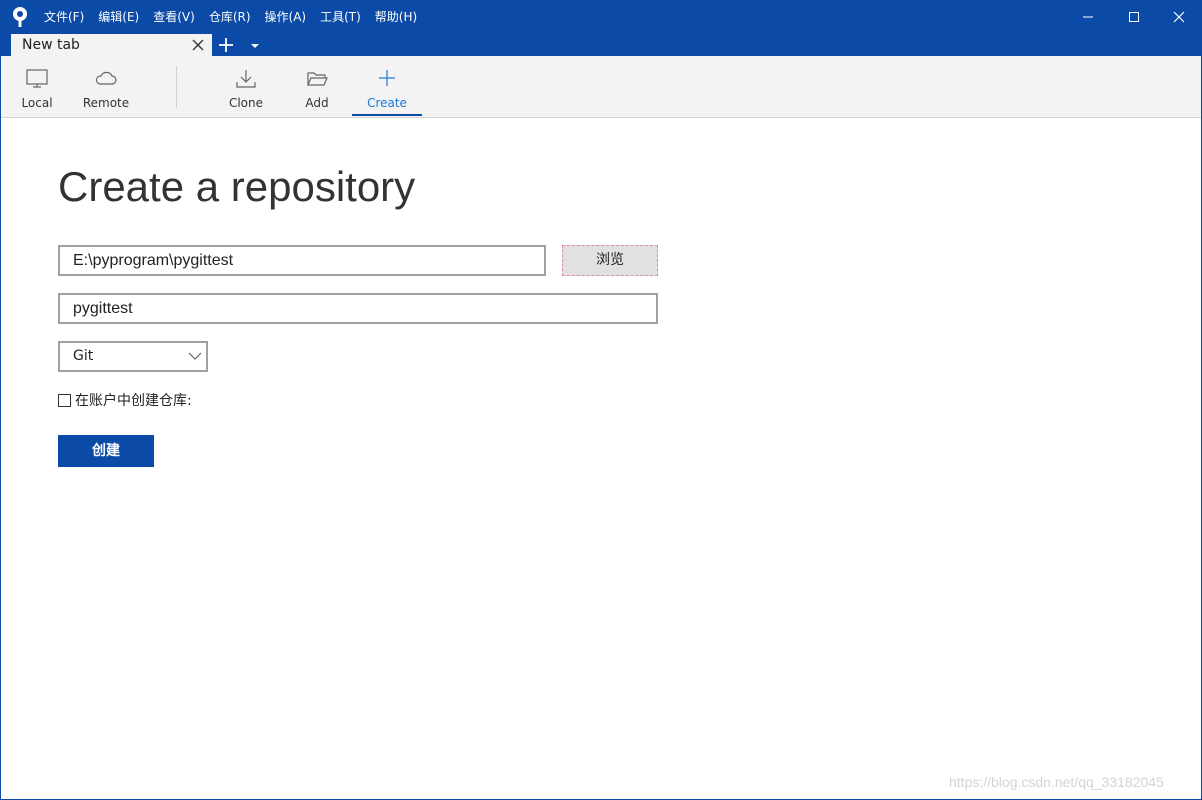 The width and height of the screenshot is (1202, 800). I want to click on maximize-icon, so click(1134, 16).